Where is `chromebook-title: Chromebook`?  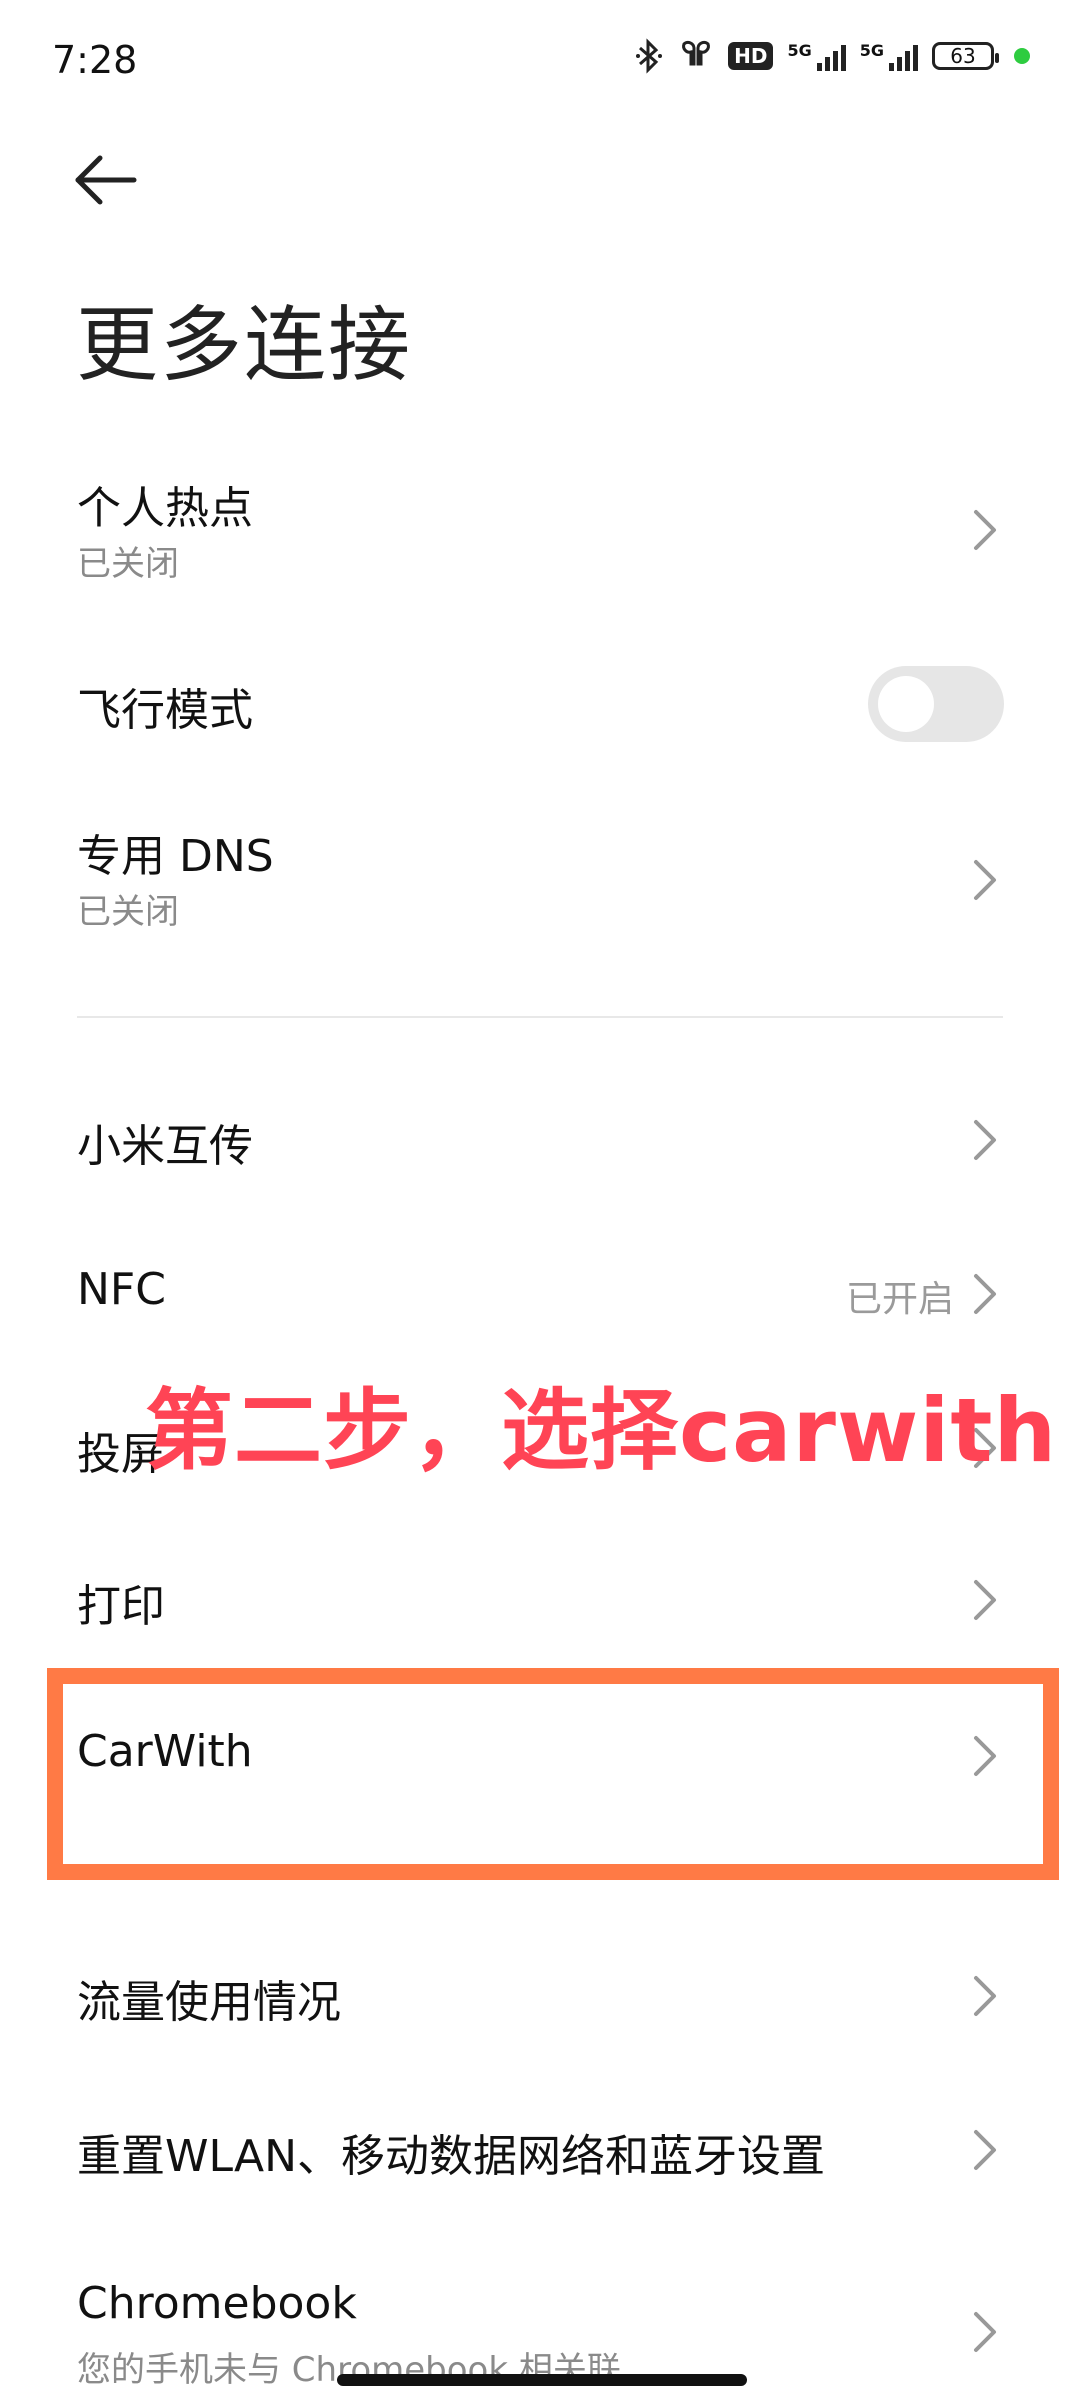 chromebook-title: Chromebook is located at coordinates (217, 2303).